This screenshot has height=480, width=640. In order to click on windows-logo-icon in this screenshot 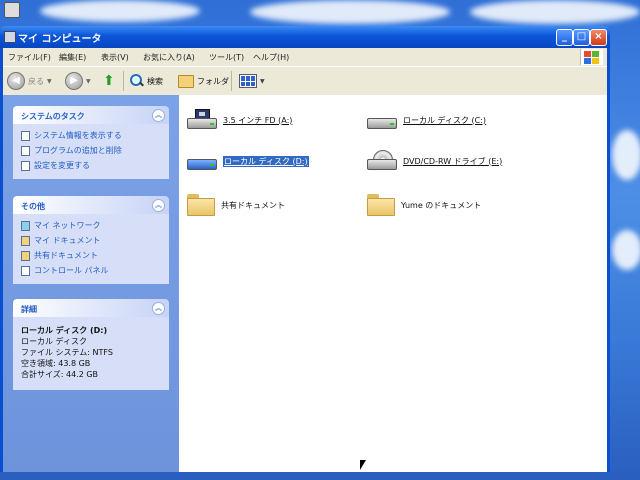, I will do `click(591, 57)`.